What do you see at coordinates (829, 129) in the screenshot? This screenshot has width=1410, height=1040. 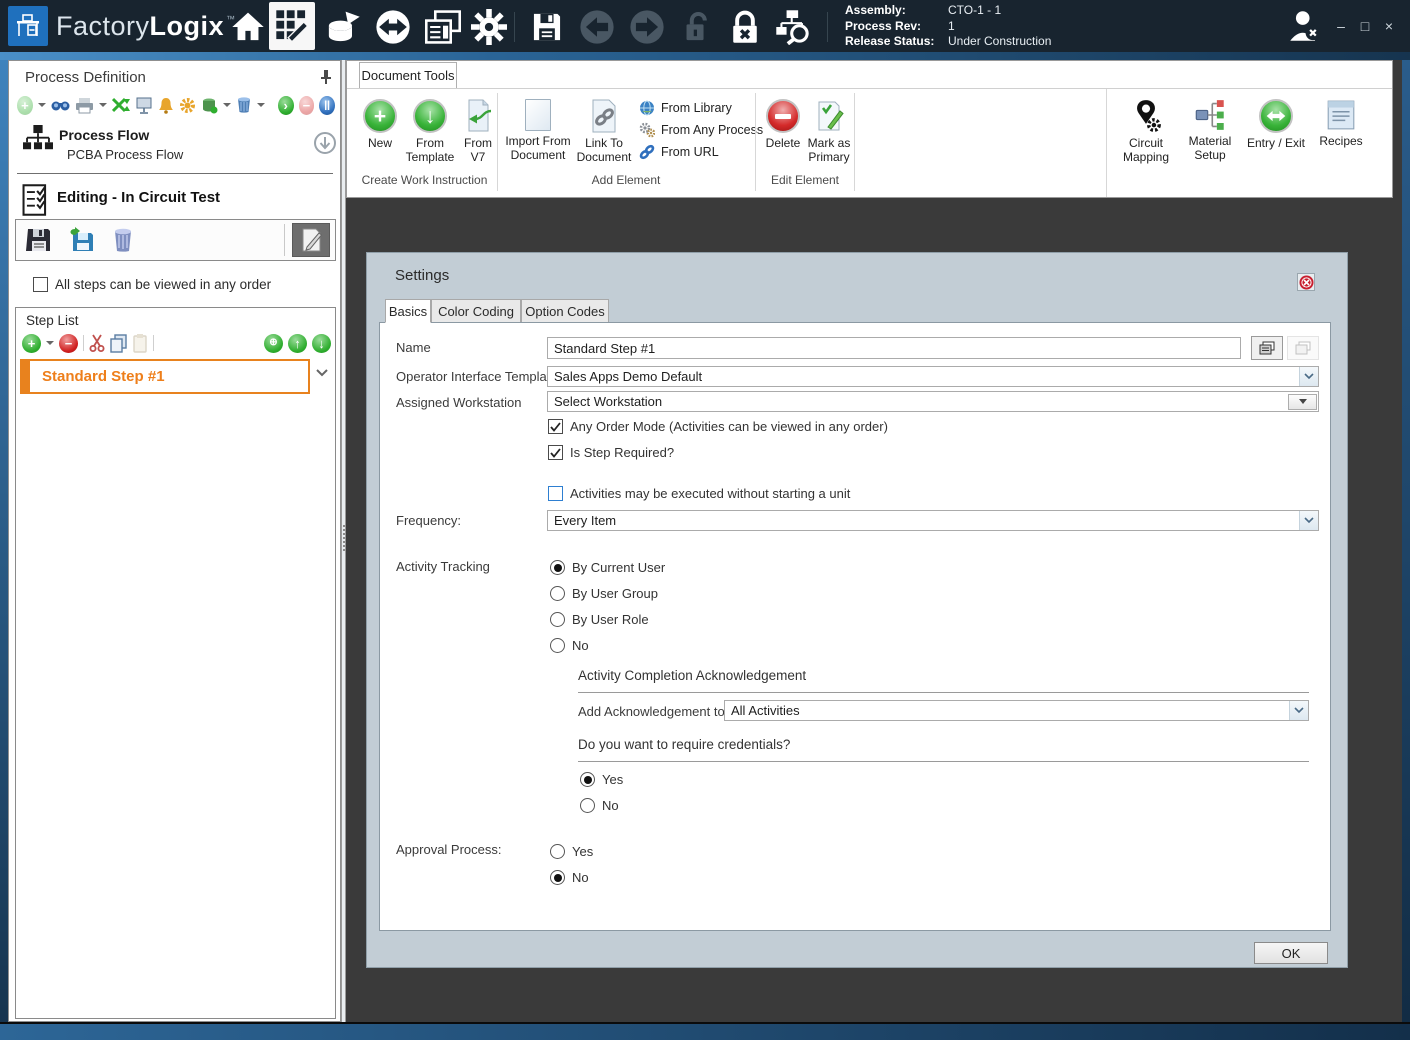 I see `mark-as-primary-button: Mark as Primary` at bounding box center [829, 129].